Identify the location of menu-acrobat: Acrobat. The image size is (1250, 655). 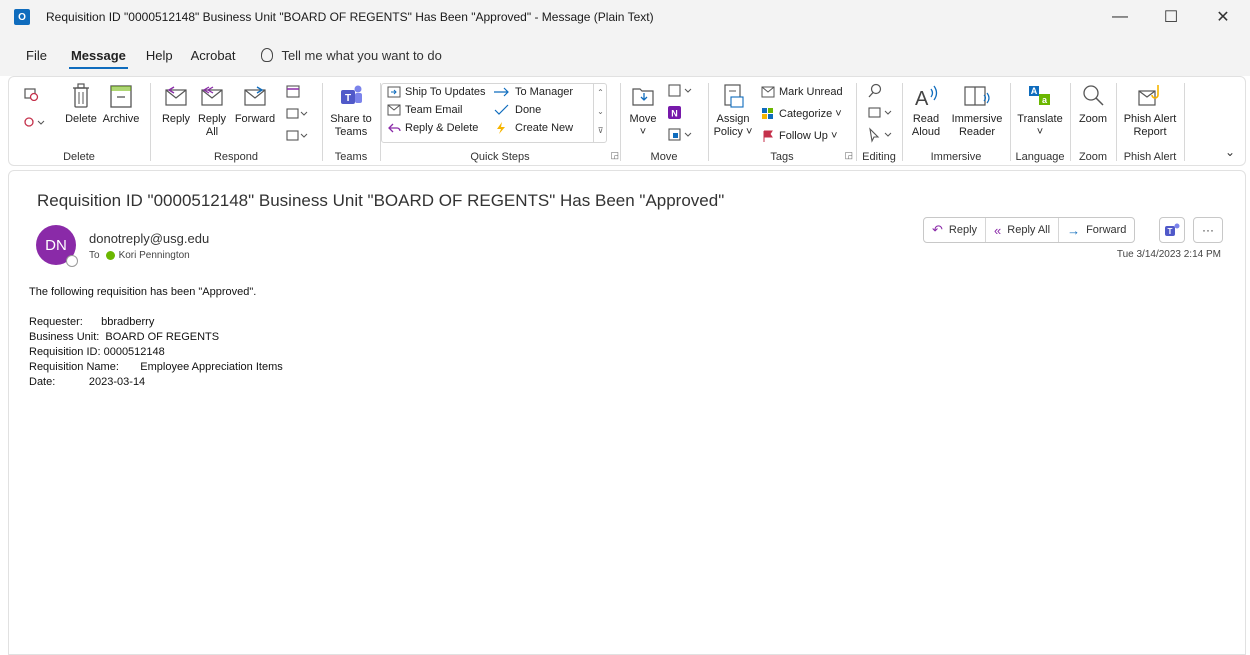
(213, 55).